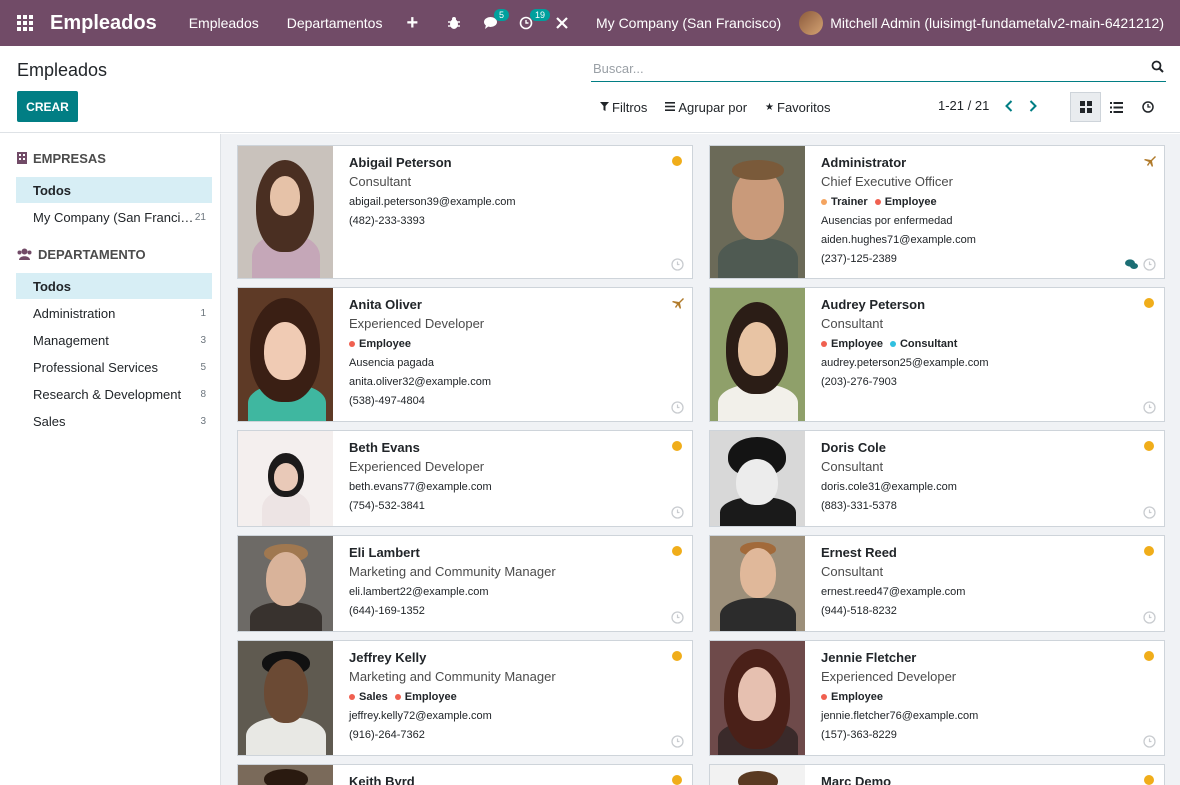 This screenshot has width=1180, height=785. Describe the element at coordinates (1147, 107) in the screenshot. I see `activity-view-icon` at that location.